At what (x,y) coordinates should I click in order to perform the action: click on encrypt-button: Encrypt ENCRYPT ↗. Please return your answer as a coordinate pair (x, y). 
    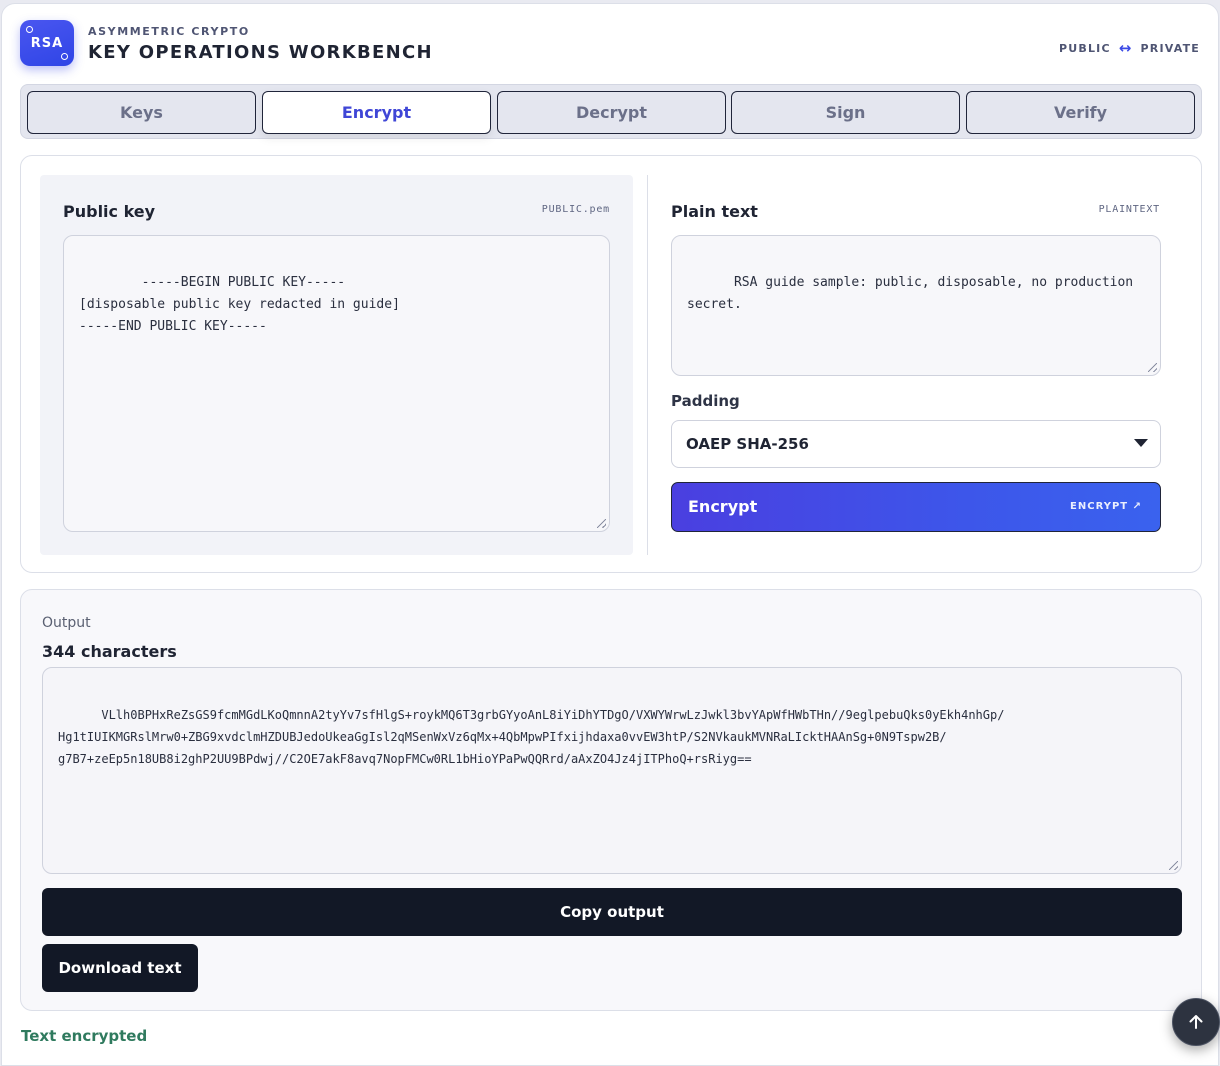
    Looking at the image, I should click on (916, 507).